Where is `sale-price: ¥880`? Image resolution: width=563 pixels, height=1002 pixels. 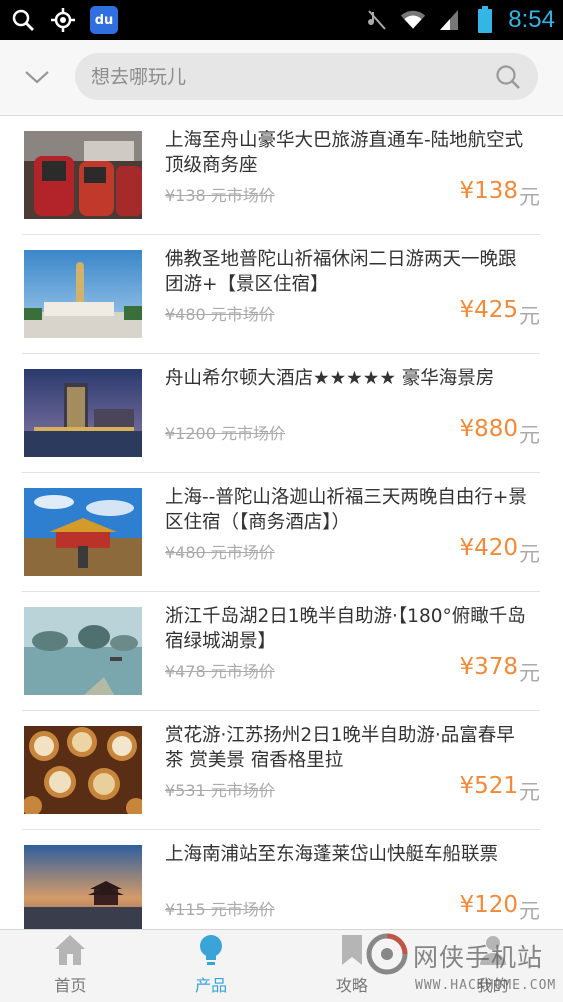 sale-price: ¥880 is located at coordinates (488, 429).